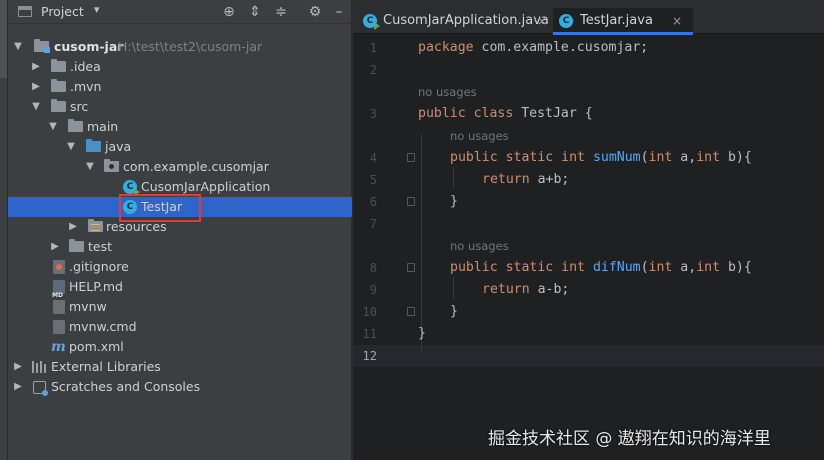 This screenshot has height=460, width=824. Describe the element at coordinates (118, 146) in the screenshot. I see `tree-item-label: java` at that location.